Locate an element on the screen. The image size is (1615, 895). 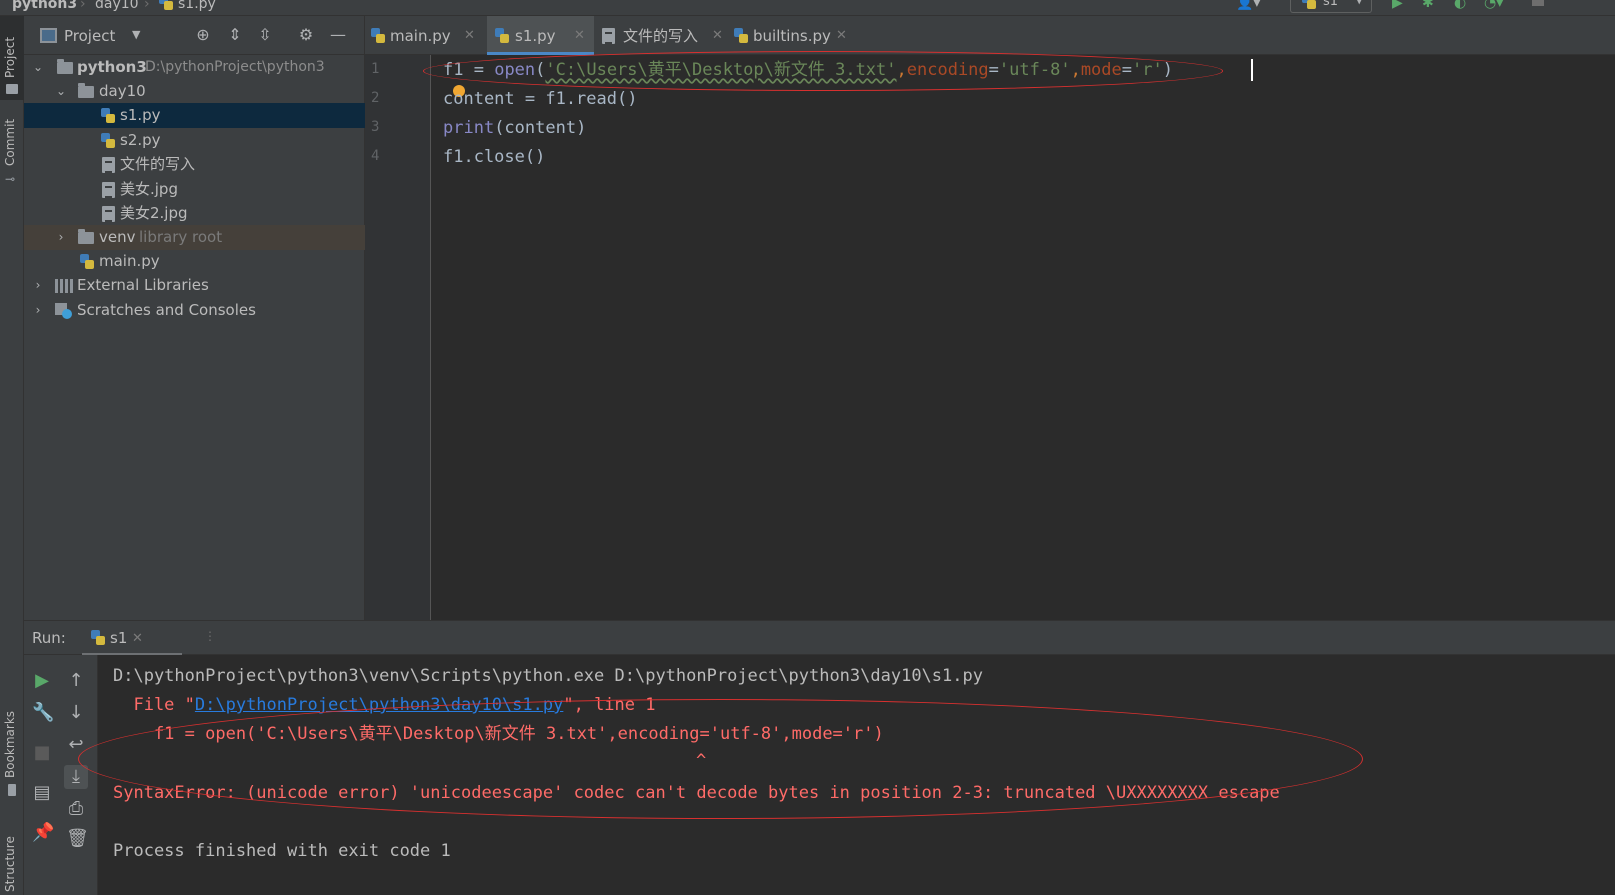
tree-item-python3: ⌄ python3 D:\pythonProject\python3 is located at coordinates (194, 67).